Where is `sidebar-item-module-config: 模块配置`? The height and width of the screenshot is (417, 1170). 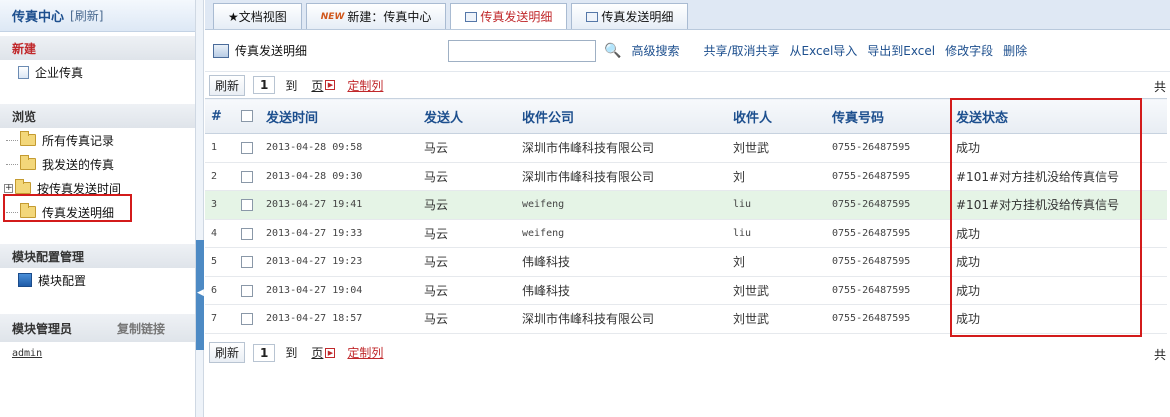 sidebar-item-module-config: 模块配置 is located at coordinates (97, 280).